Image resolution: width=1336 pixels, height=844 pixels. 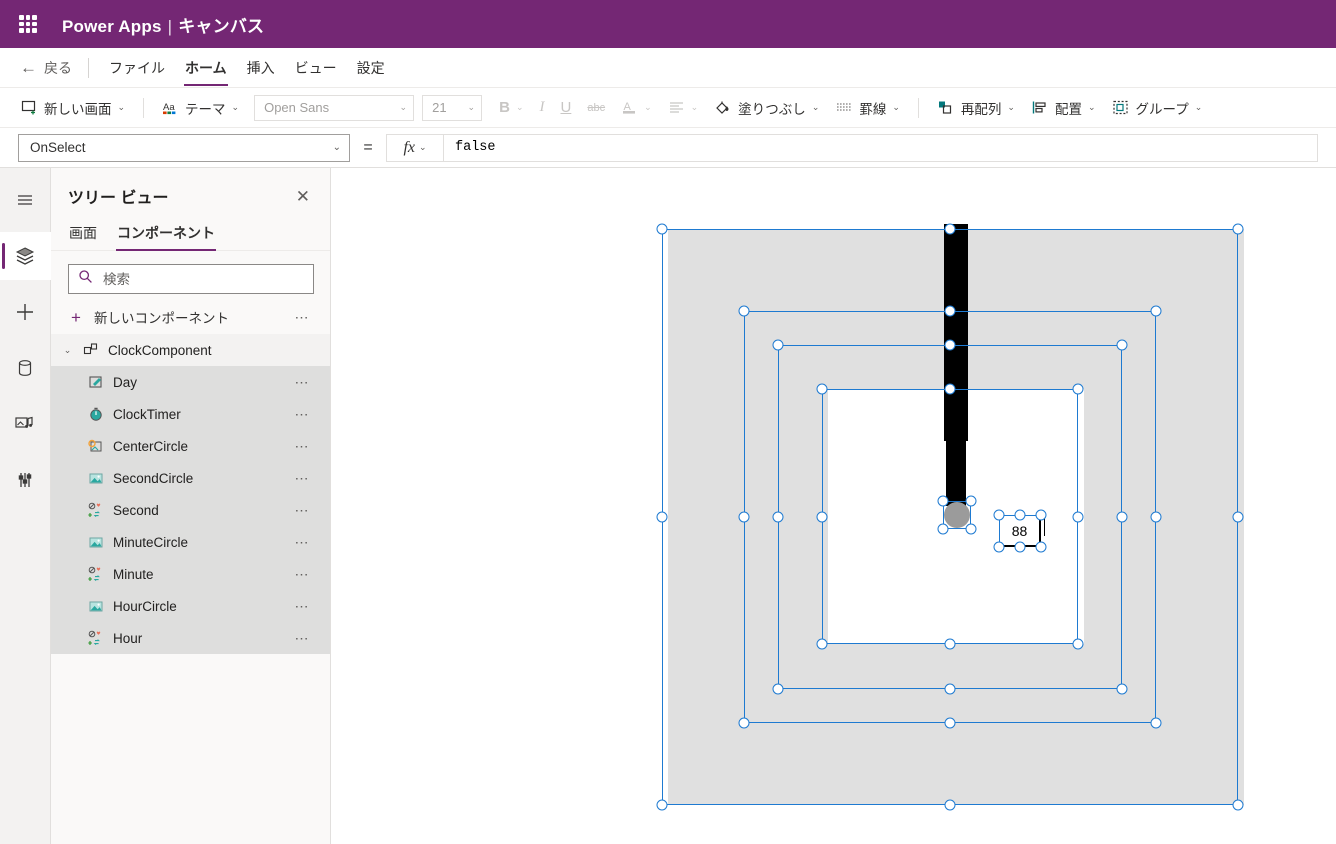 What do you see at coordinates (25, 312) in the screenshot?
I see `insert-plus-icon` at bounding box center [25, 312].